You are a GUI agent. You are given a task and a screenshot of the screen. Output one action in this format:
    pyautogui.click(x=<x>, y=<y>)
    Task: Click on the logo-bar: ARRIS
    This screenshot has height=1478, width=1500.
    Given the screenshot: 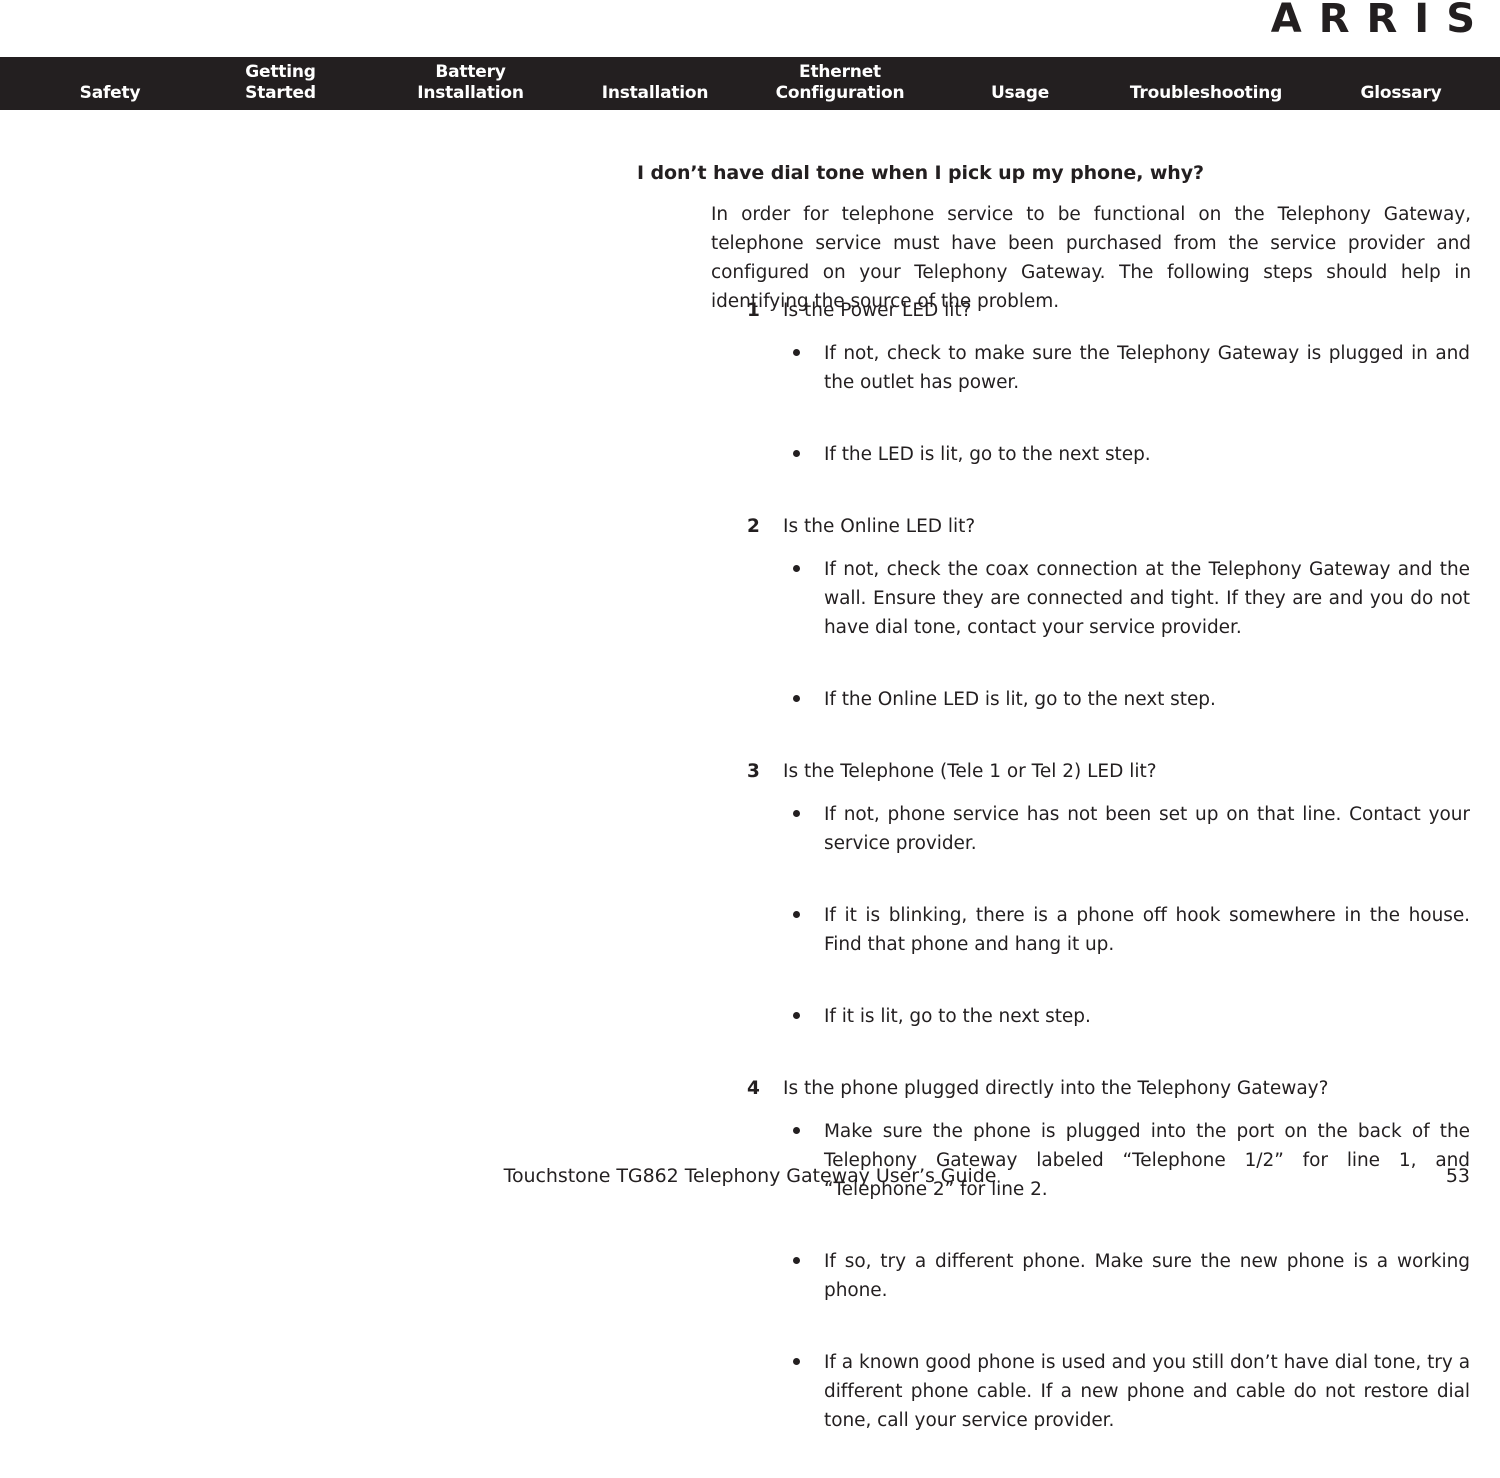 What is the action you would take?
    pyautogui.click(x=750, y=28)
    